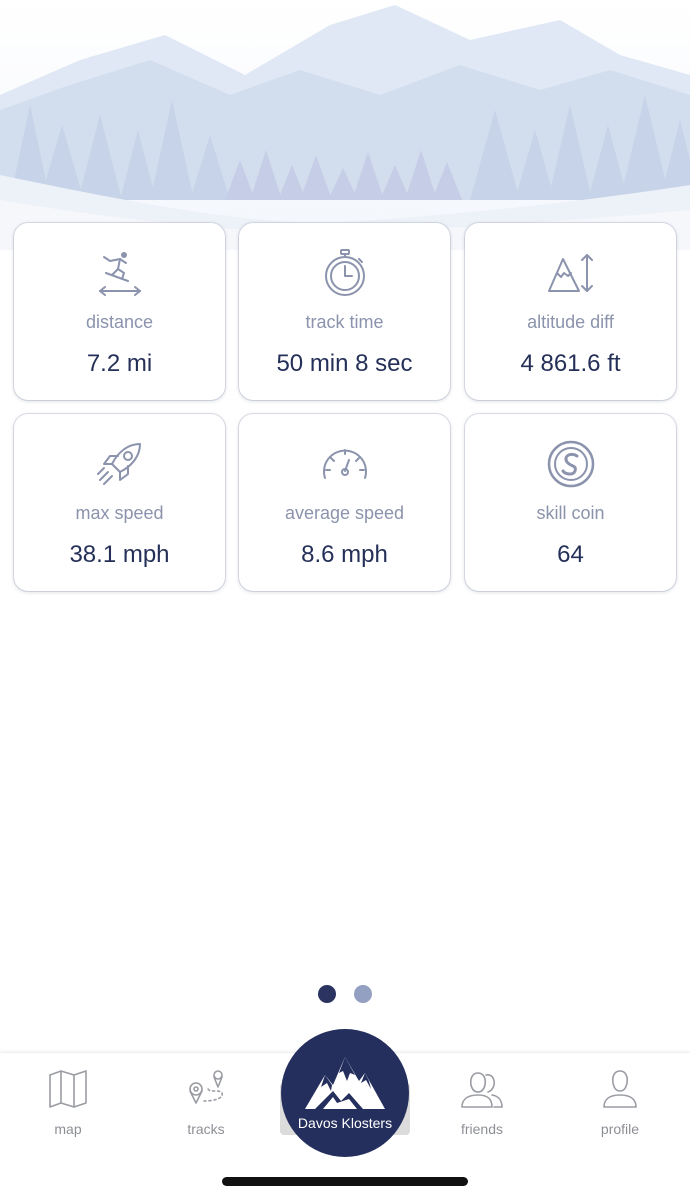 Image resolution: width=690 pixels, height=1200 pixels. Describe the element at coordinates (120, 273) in the screenshot. I see `skier-icon` at that location.